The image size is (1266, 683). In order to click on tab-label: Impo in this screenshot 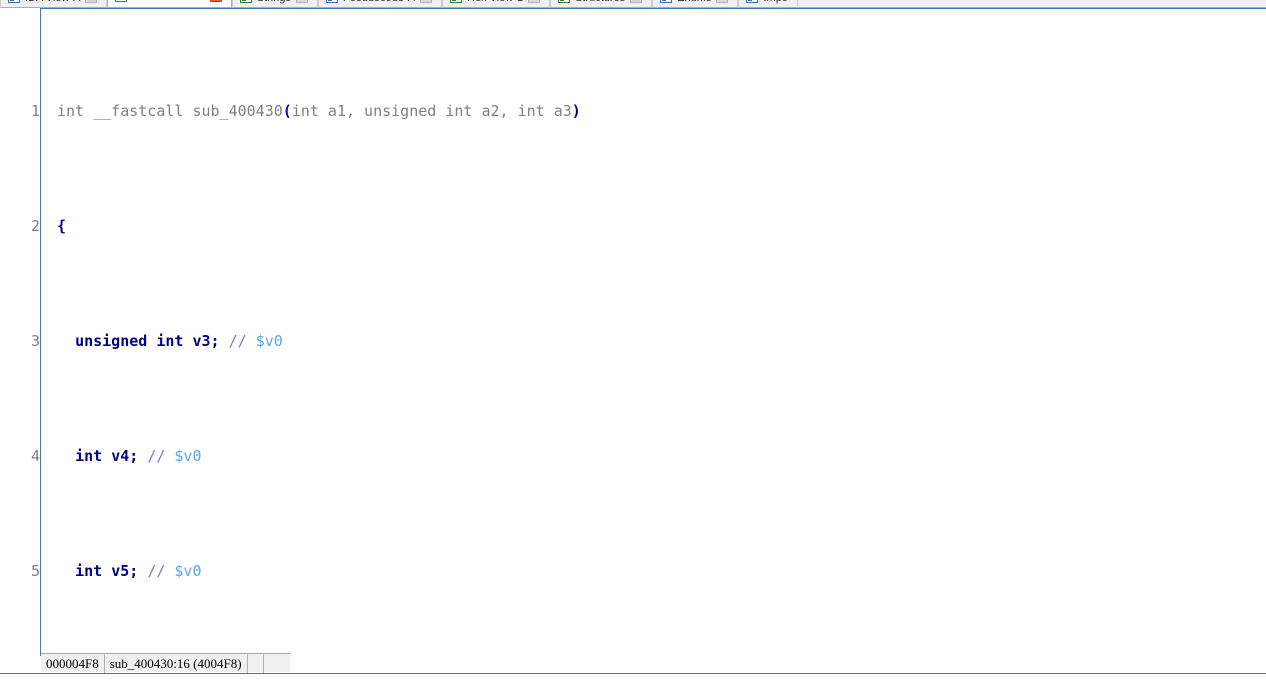, I will do `click(775, 2)`.